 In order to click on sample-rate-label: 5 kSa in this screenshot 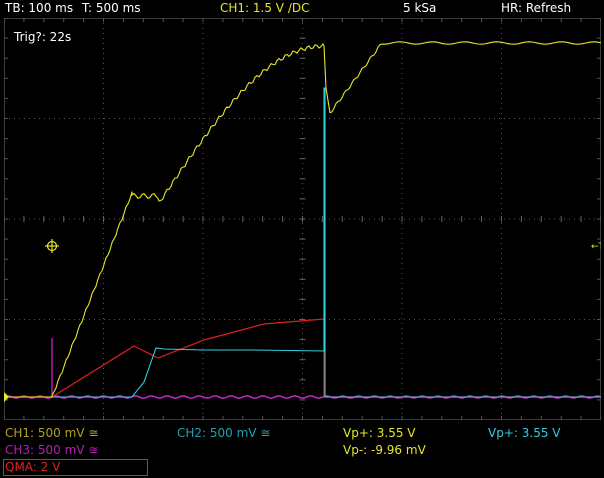, I will do `click(420, 8)`.